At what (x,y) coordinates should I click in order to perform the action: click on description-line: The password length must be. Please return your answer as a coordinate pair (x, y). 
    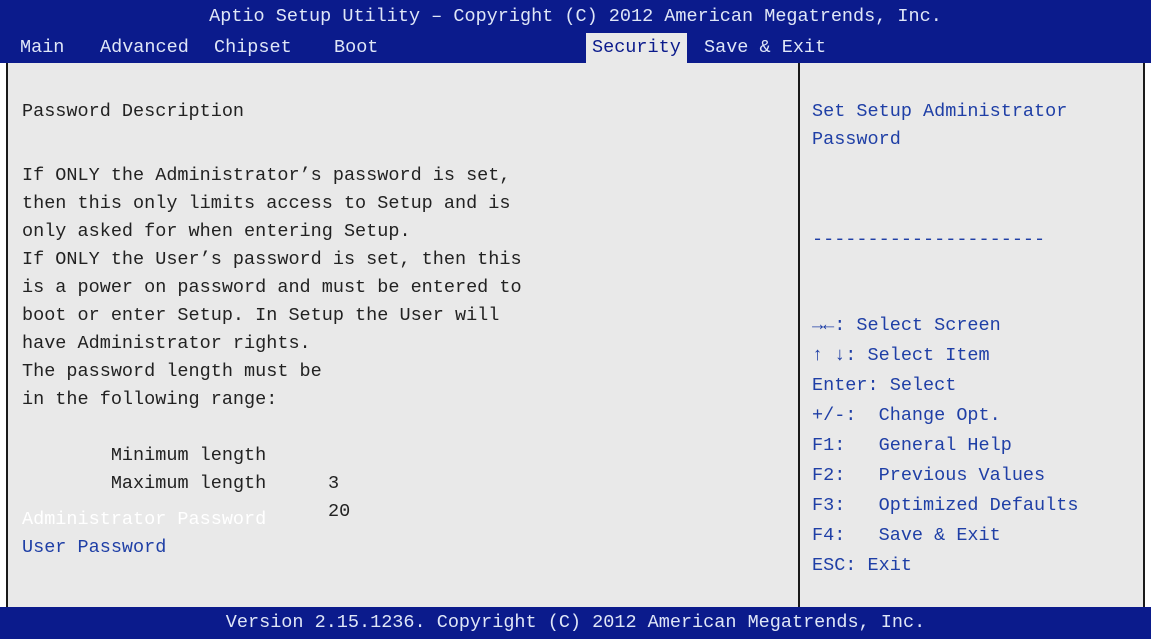
    Looking at the image, I should click on (172, 371).